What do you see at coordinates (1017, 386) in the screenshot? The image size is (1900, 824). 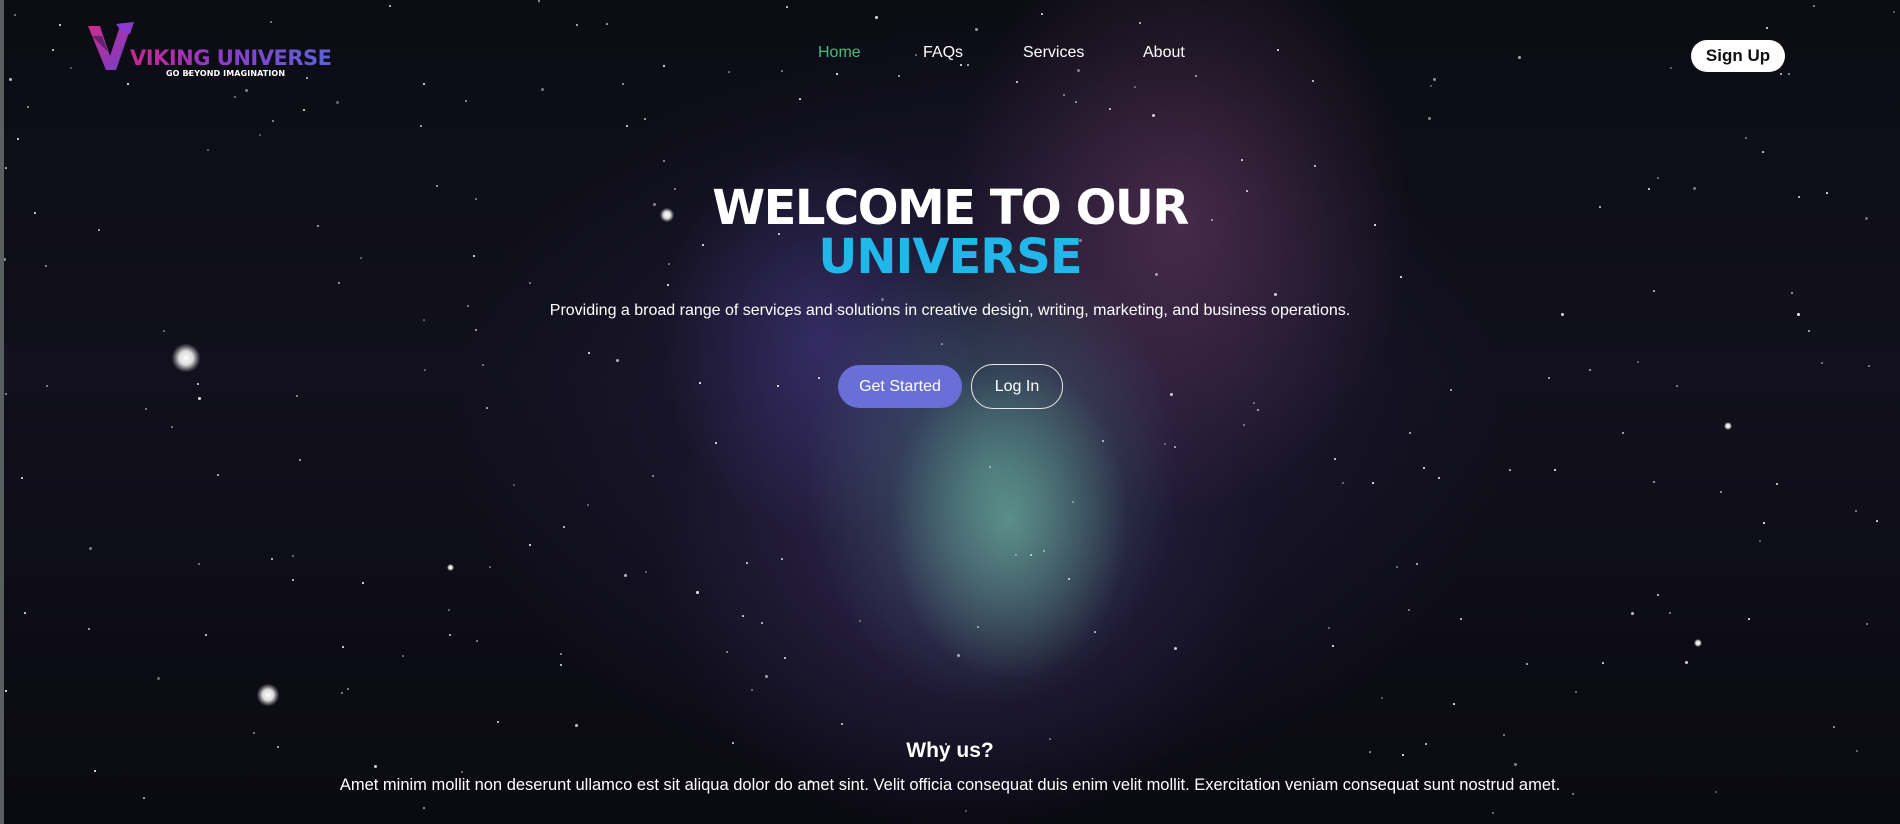 I see `log-in-button: Log In` at bounding box center [1017, 386].